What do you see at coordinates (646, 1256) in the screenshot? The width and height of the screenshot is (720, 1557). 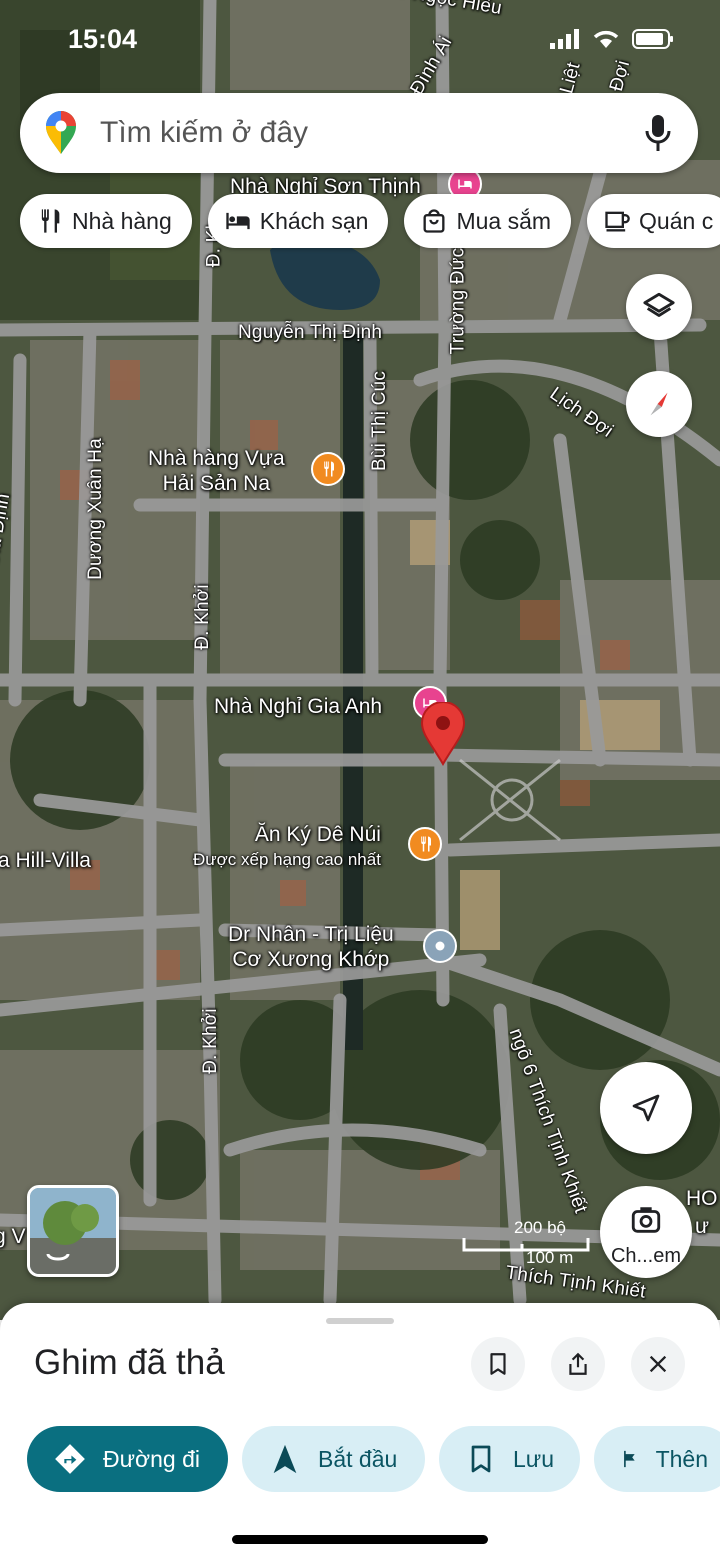 I see `camera-search-label: Ch...em` at bounding box center [646, 1256].